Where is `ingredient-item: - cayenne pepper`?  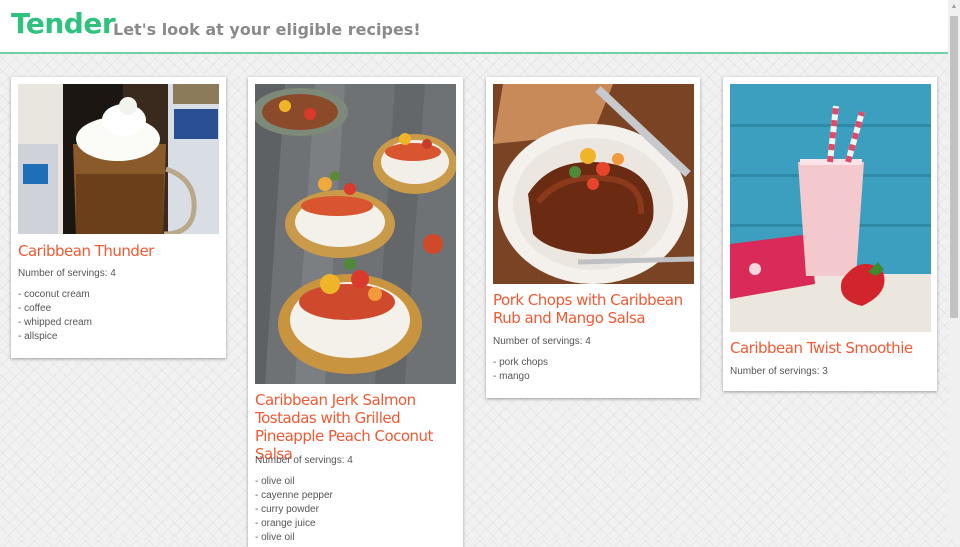
ingredient-item: - cayenne pepper is located at coordinates (294, 495).